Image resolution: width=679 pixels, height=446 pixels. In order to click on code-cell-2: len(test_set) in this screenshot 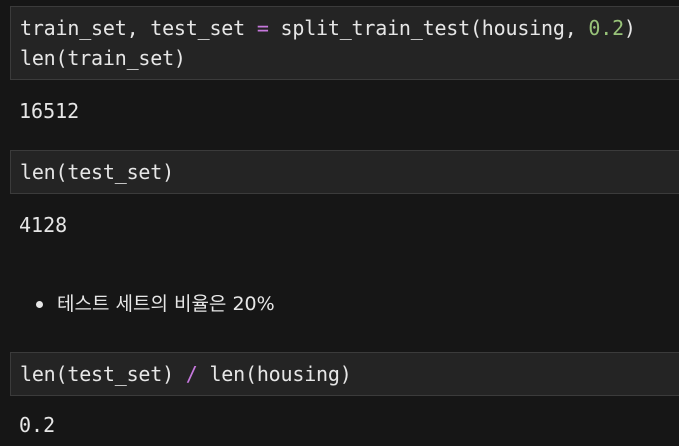, I will do `click(344, 172)`.